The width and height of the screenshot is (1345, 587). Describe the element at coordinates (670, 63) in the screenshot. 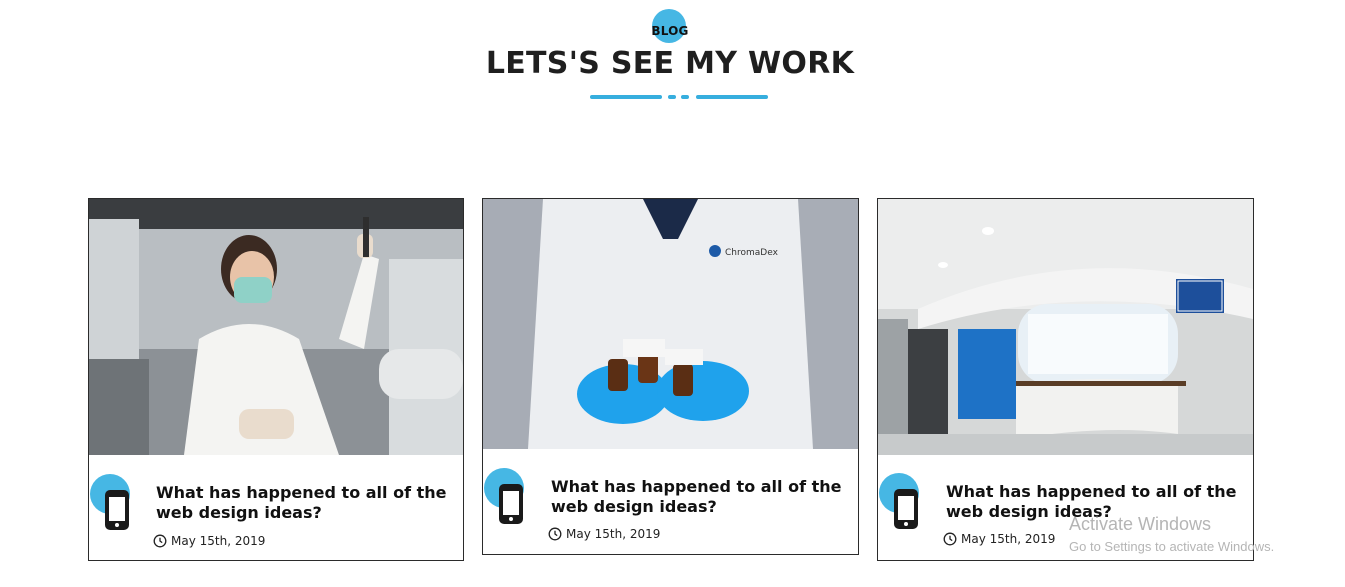

I see `page-title: LETS'S SEE MY WORK` at that location.